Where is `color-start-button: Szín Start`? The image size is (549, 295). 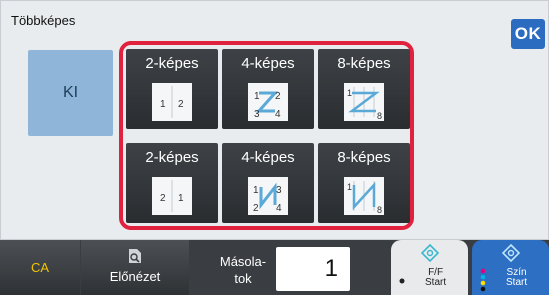 color-start-button: Szín Start is located at coordinates (510, 267).